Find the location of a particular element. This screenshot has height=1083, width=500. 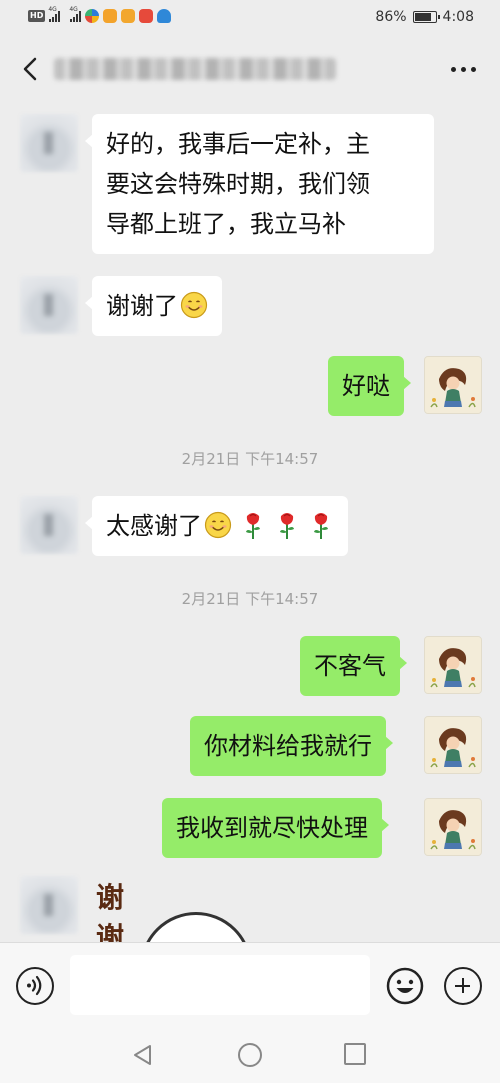

message-bubble-outgoing: 我收到就尽快处理 is located at coordinates (275, 828).